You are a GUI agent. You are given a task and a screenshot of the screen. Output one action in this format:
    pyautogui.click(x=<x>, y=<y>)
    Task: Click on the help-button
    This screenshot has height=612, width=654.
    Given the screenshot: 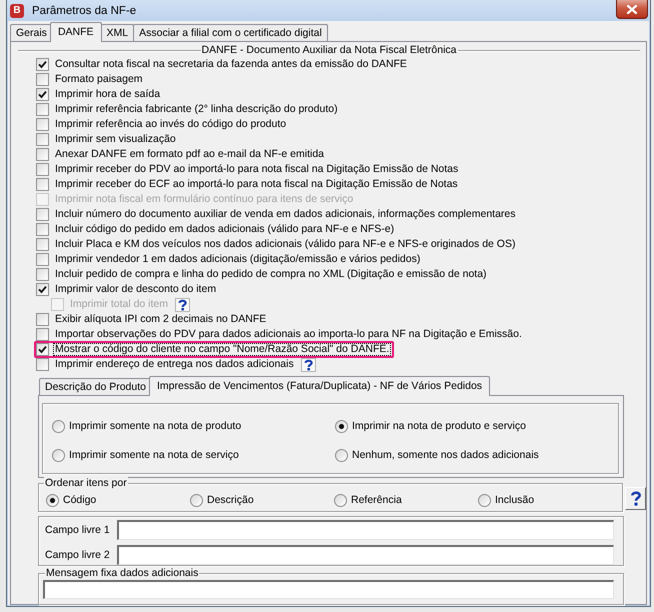 What is the action you would take?
    pyautogui.click(x=635, y=498)
    